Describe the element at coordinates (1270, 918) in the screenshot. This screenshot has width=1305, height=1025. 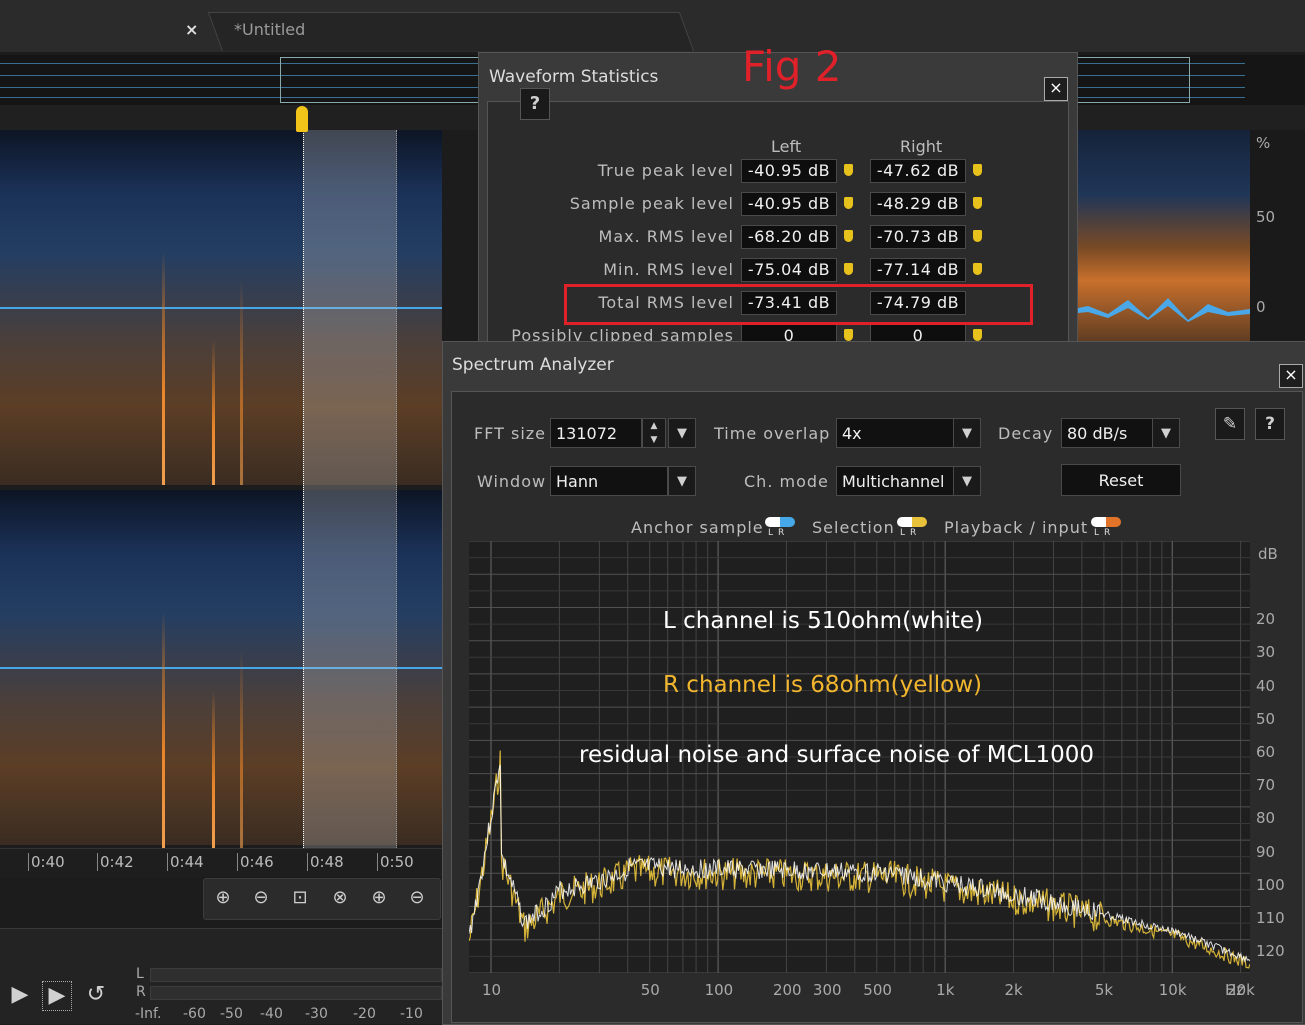
I see `db-tick-label: 110` at that location.